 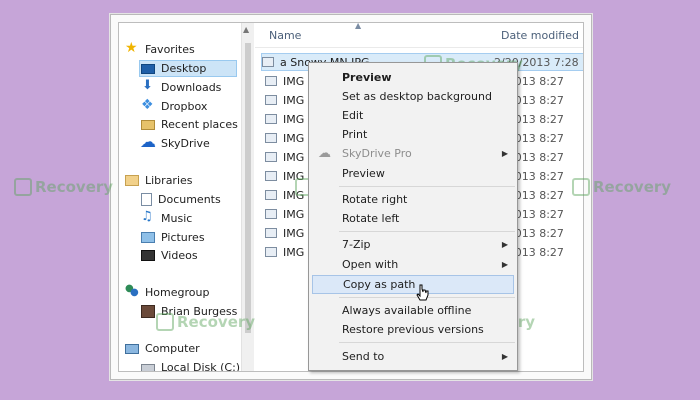 I want to click on column-header-name: Name, so click(x=285, y=35).